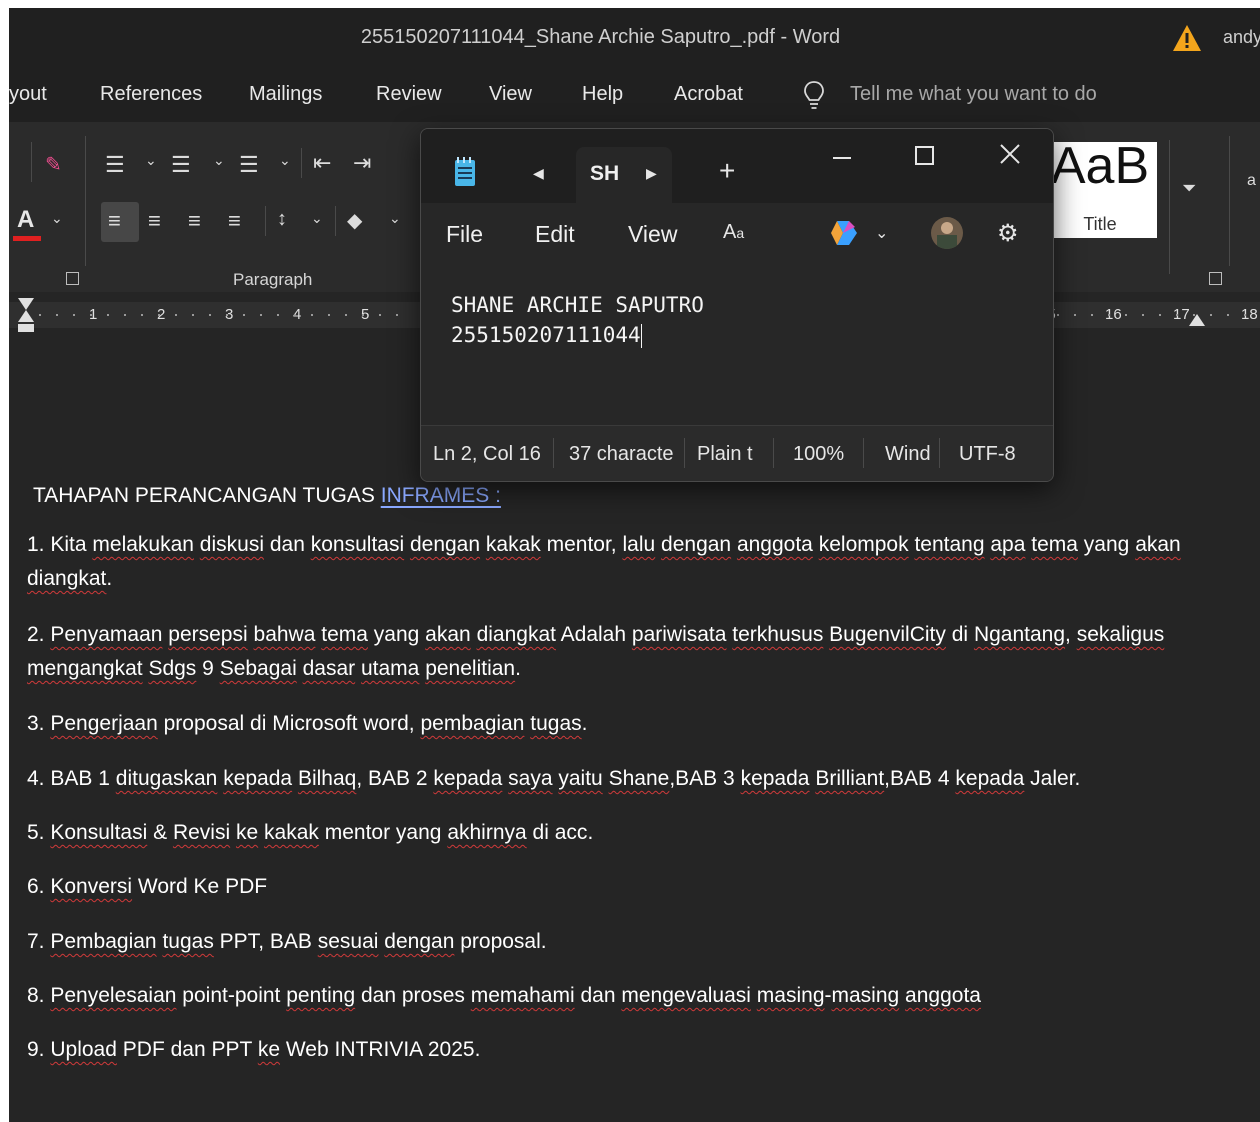 The width and height of the screenshot is (1260, 1122). Describe the element at coordinates (1251, 181) in the screenshot. I see `editing-icon: a` at that location.